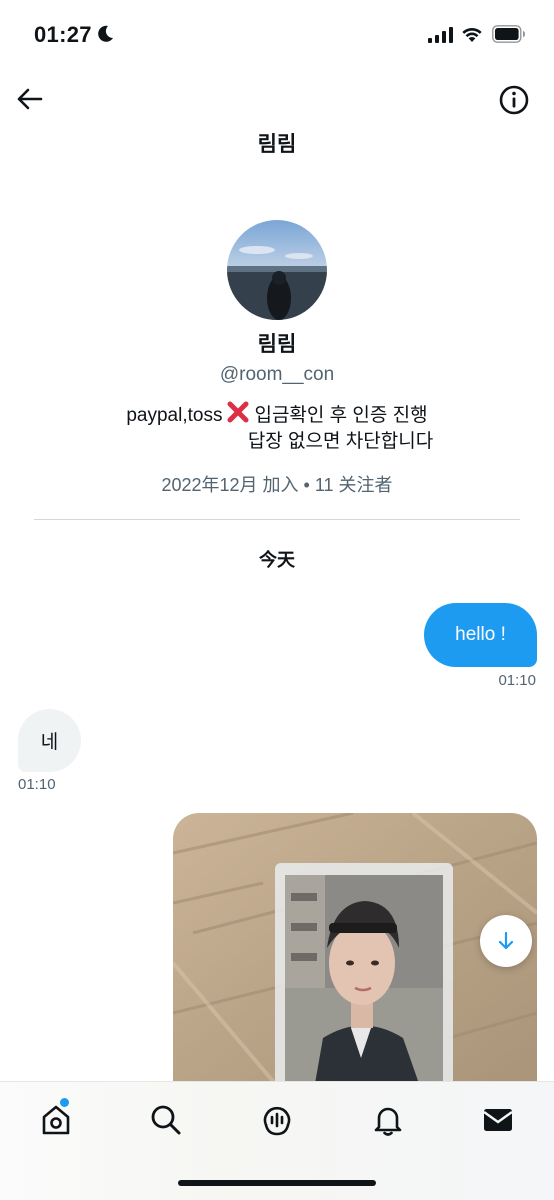 The image size is (554, 1200). Describe the element at coordinates (440, 35) in the screenshot. I see `cellular-signal-icon` at that location.